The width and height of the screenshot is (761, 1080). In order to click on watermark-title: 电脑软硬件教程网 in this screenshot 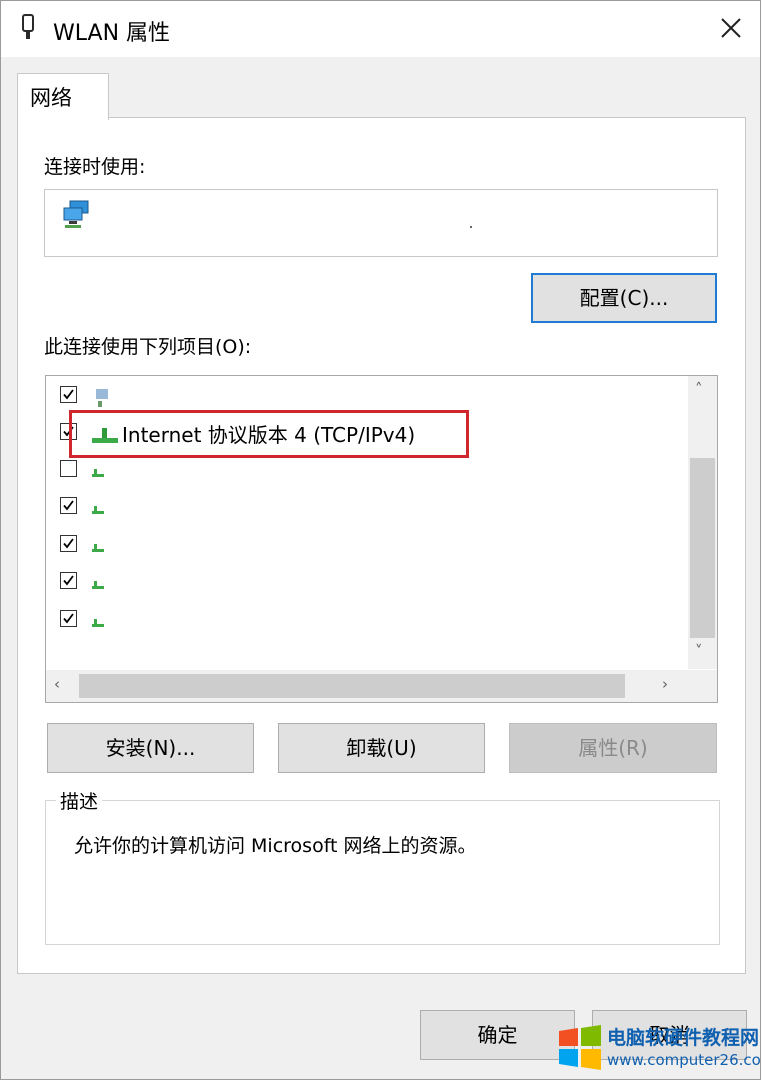, I will do `click(683, 1038)`.